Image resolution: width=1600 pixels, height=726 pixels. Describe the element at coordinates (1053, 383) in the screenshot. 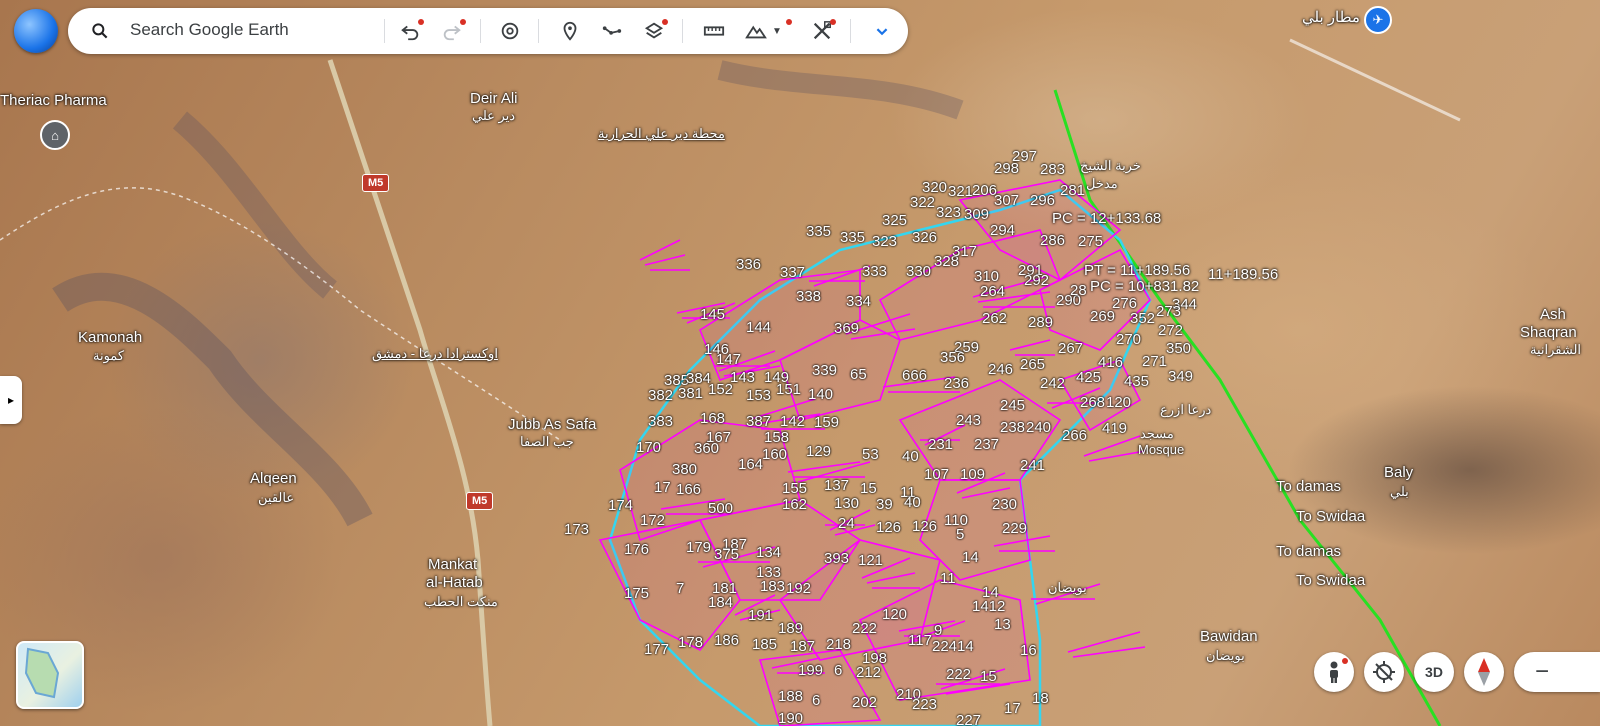

I see `parcel-number: 242` at that location.